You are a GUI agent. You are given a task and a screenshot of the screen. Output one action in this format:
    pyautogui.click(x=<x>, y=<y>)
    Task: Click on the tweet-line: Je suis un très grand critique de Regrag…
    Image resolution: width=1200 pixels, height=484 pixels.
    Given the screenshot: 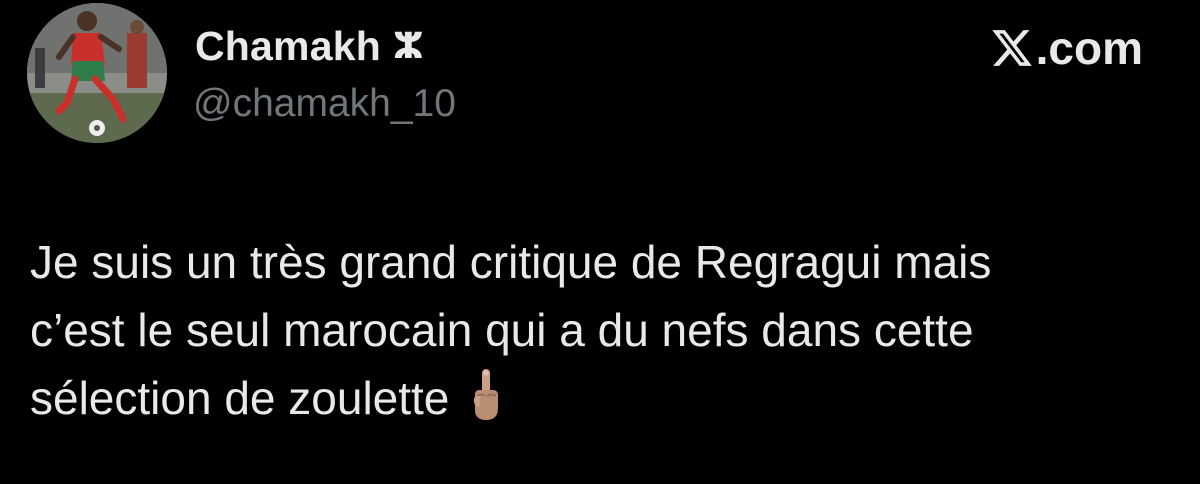 What is the action you would take?
    pyautogui.click(x=511, y=262)
    